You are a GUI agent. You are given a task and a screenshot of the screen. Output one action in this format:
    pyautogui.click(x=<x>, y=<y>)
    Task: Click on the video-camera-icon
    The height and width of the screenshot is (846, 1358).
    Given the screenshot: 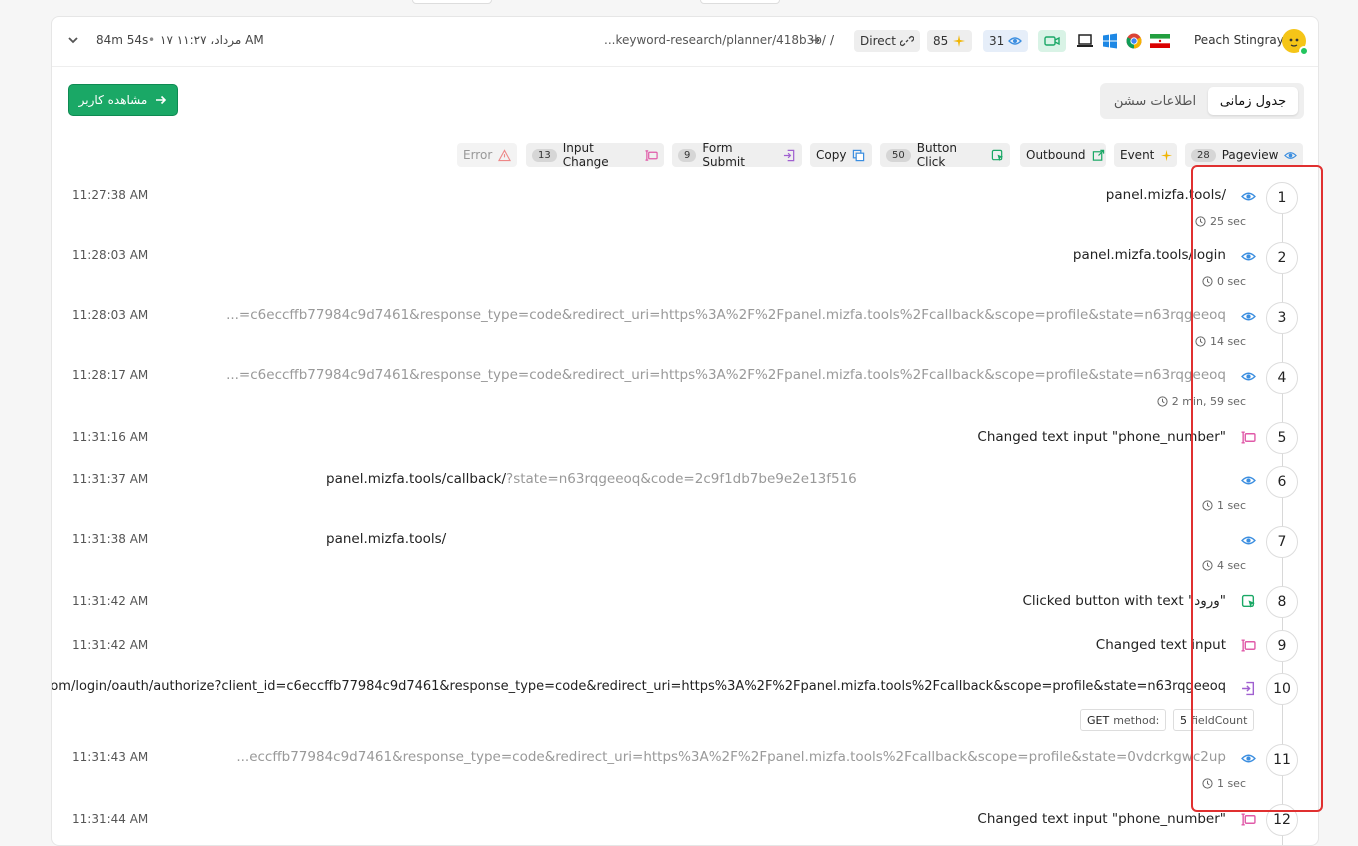 What is the action you would take?
    pyautogui.click(x=1052, y=41)
    